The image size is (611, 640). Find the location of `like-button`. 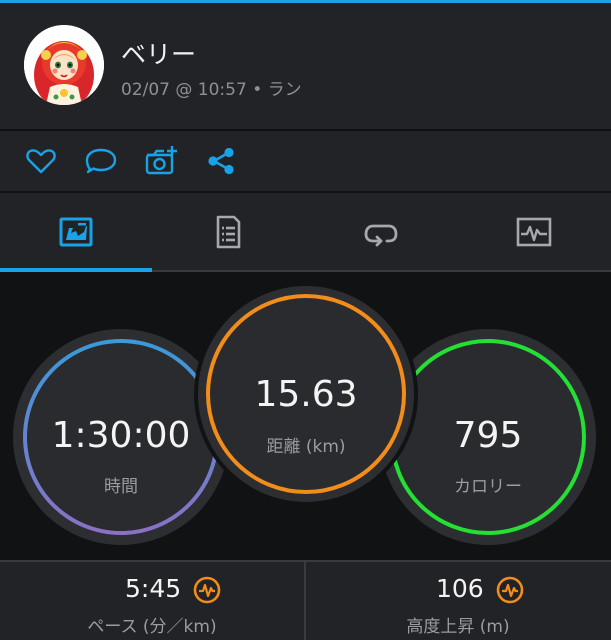

like-button is located at coordinates (41, 161).